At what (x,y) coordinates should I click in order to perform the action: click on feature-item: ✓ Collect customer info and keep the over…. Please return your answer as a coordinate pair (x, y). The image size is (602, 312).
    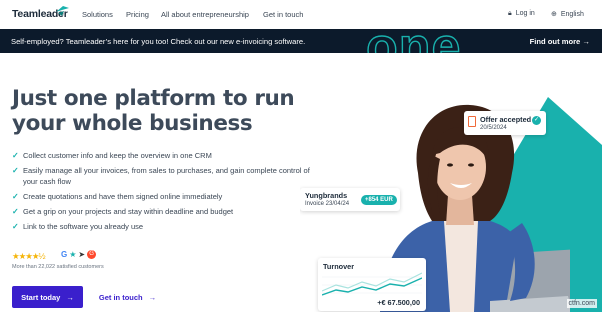
    Looking at the image, I should click on (112, 155).